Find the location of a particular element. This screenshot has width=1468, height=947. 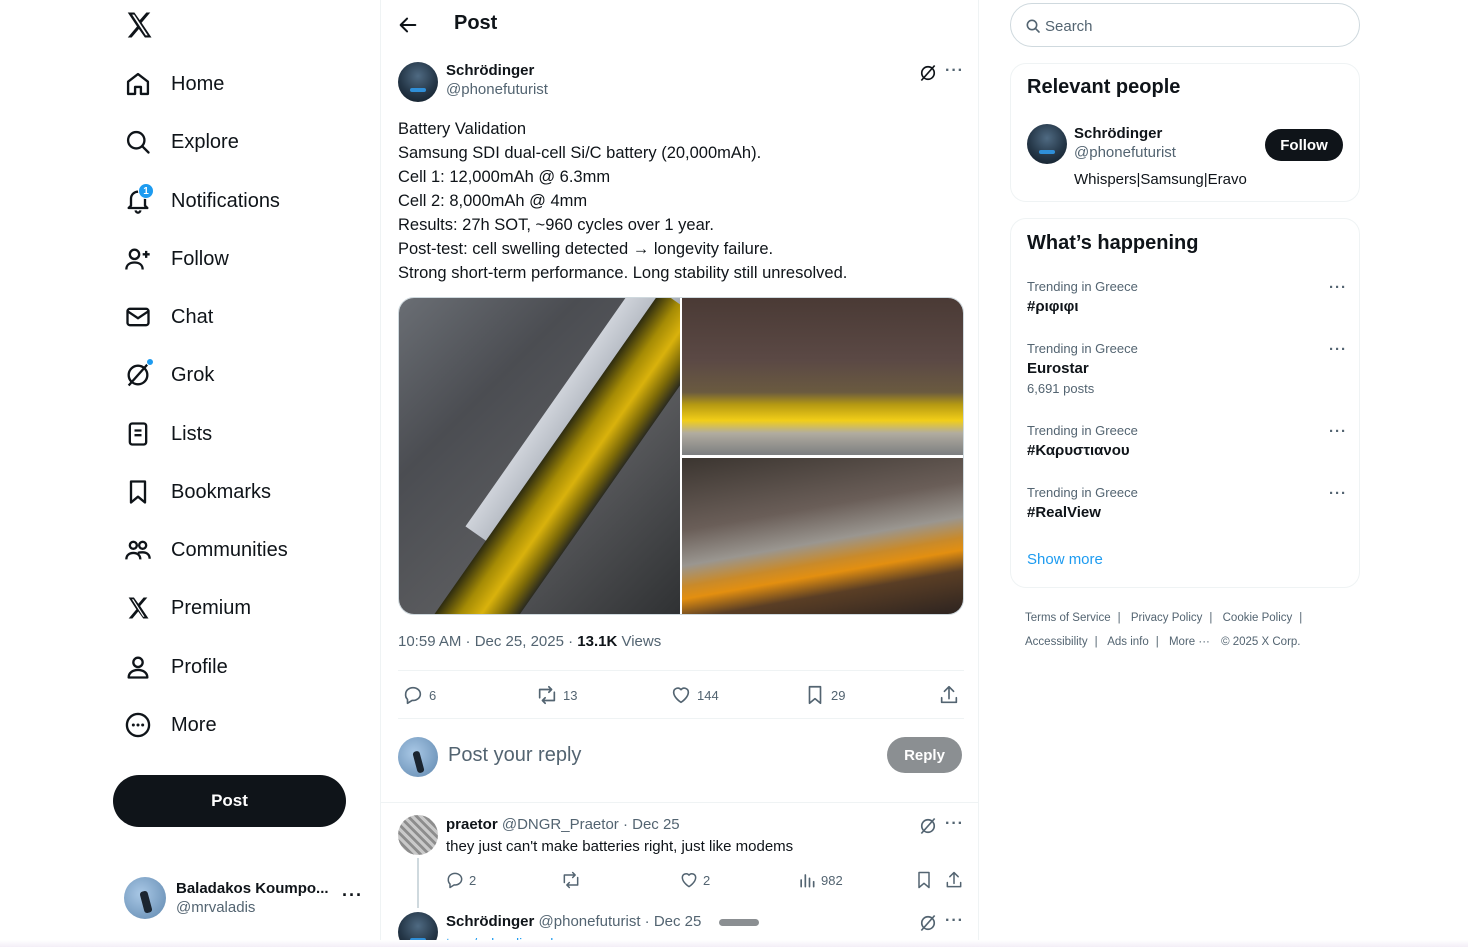

footer-link: More ··· is located at coordinates (1189, 642).